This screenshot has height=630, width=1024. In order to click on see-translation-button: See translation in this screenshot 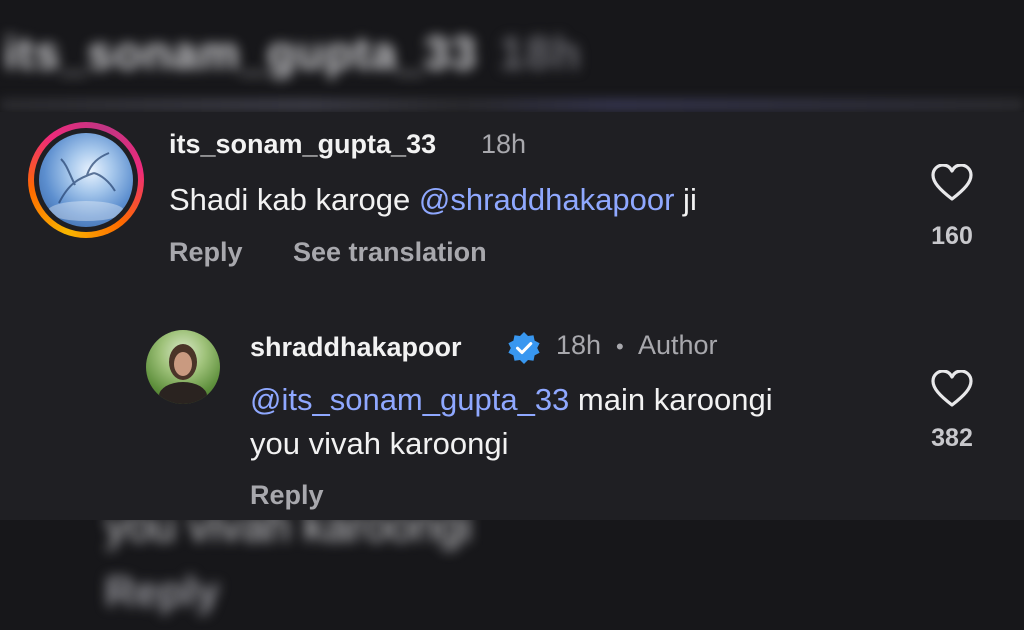, I will do `click(390, 252)`.